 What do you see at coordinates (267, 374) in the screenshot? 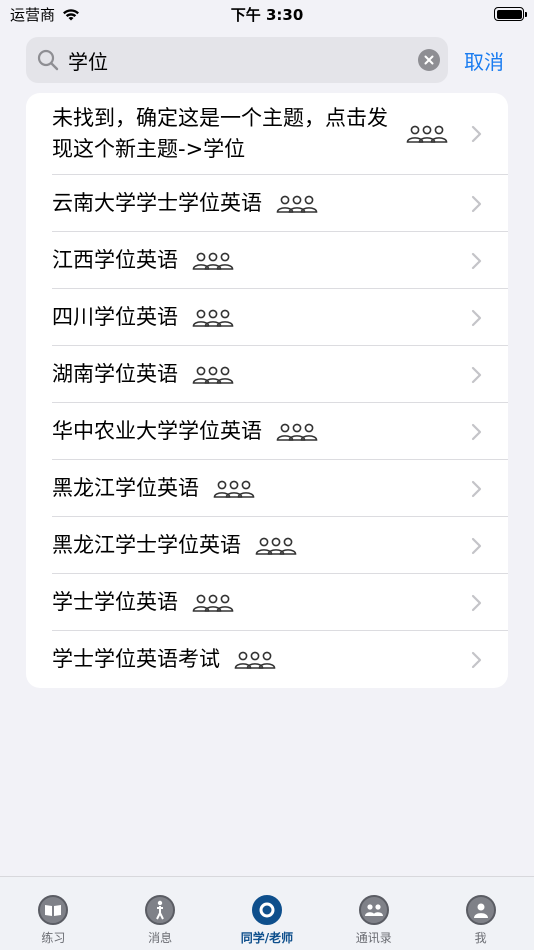
I see `list-item: 湖南学位英语` at bounding box center [267, 374].